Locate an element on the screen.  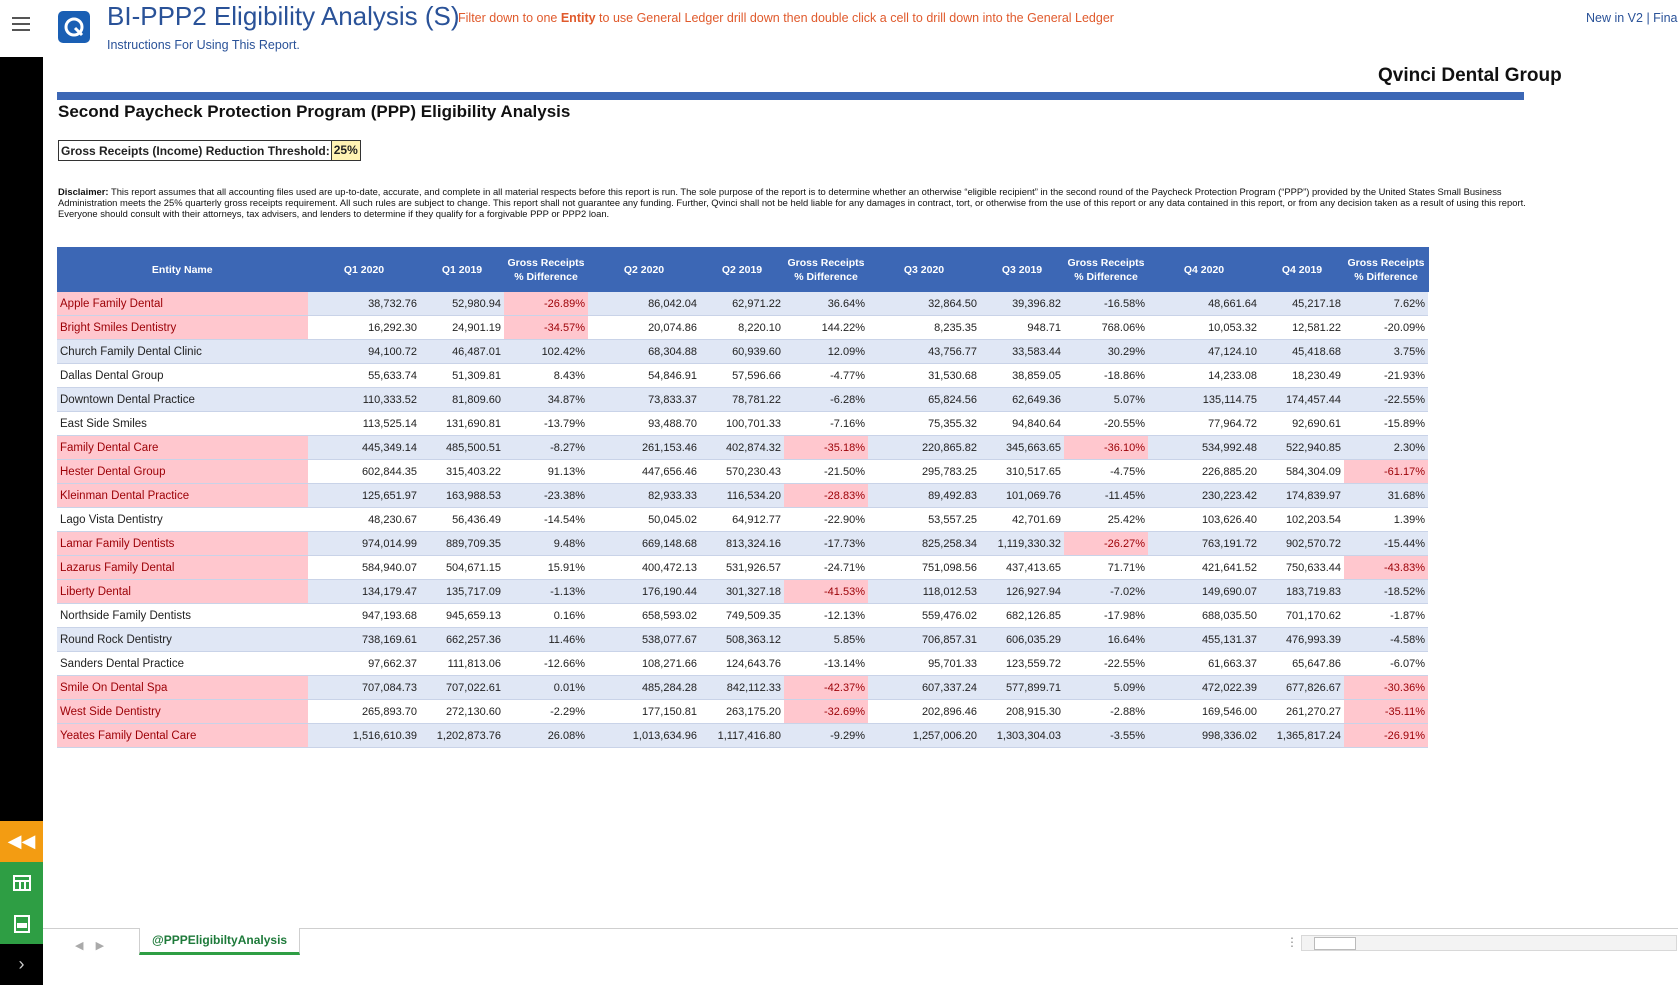
value-cell: -9.29% is located at coordinates (826, 735).